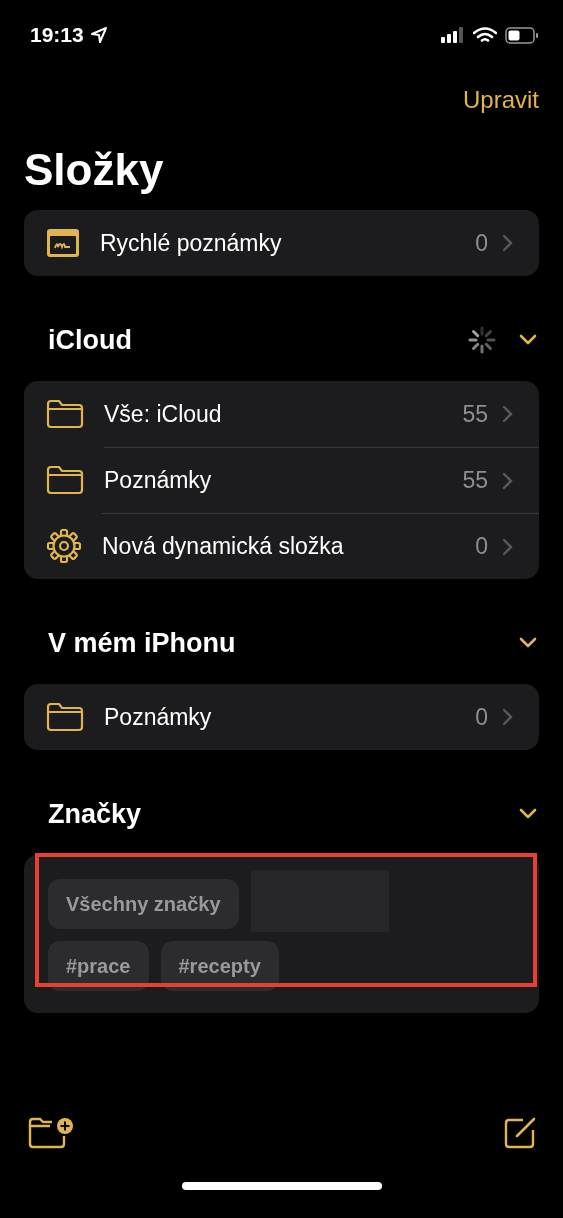  I want to click on section-title: iCloud, so click(90, 340).